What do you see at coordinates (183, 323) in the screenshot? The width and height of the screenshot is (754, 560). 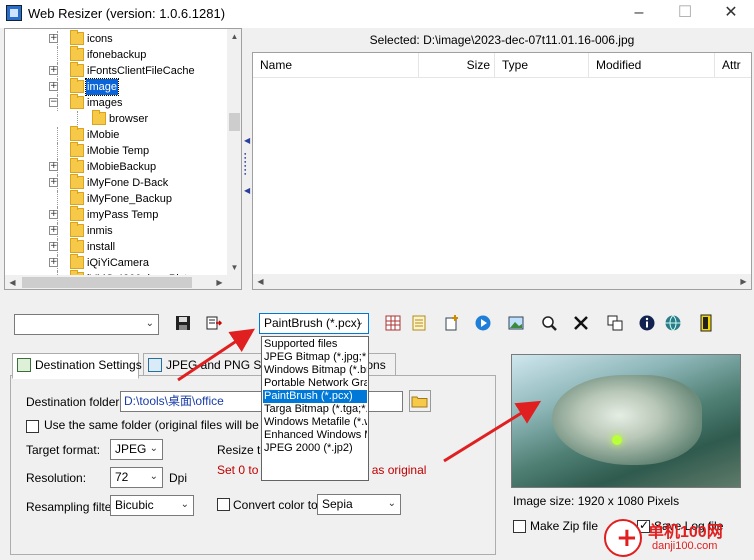 I see `save-icon` at bounding box center [183, 323].